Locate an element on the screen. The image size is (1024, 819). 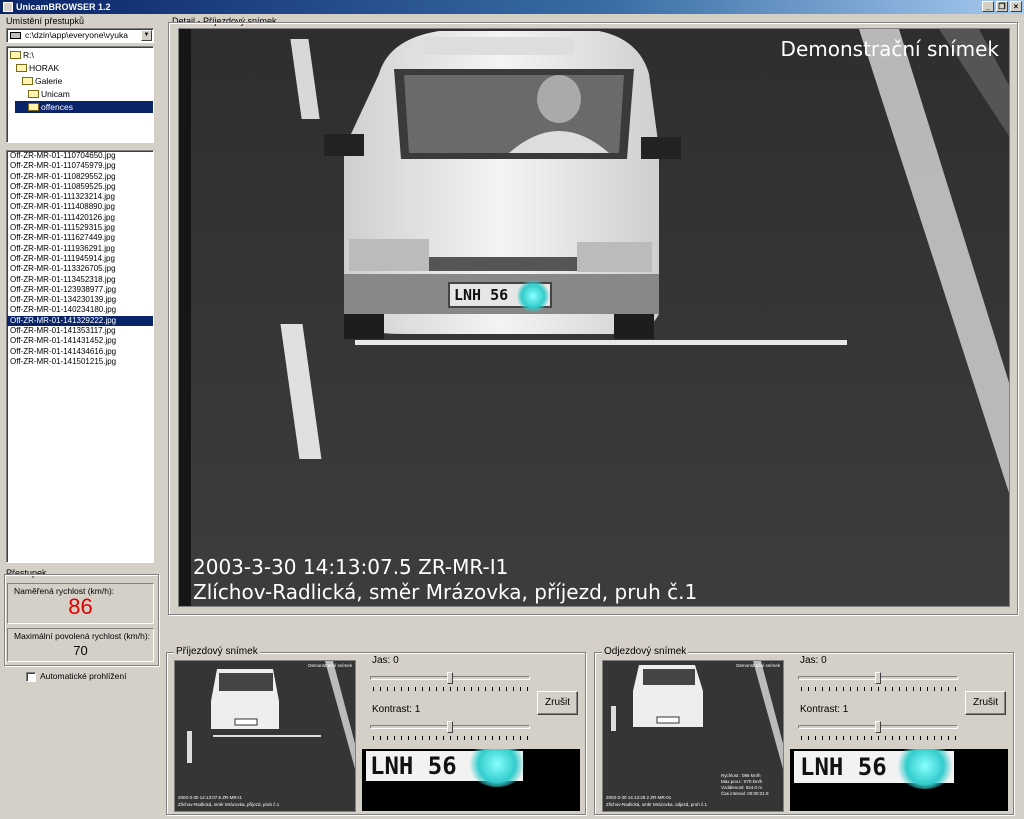
restore-button: ❐ is located at coordinates (1002, 6).